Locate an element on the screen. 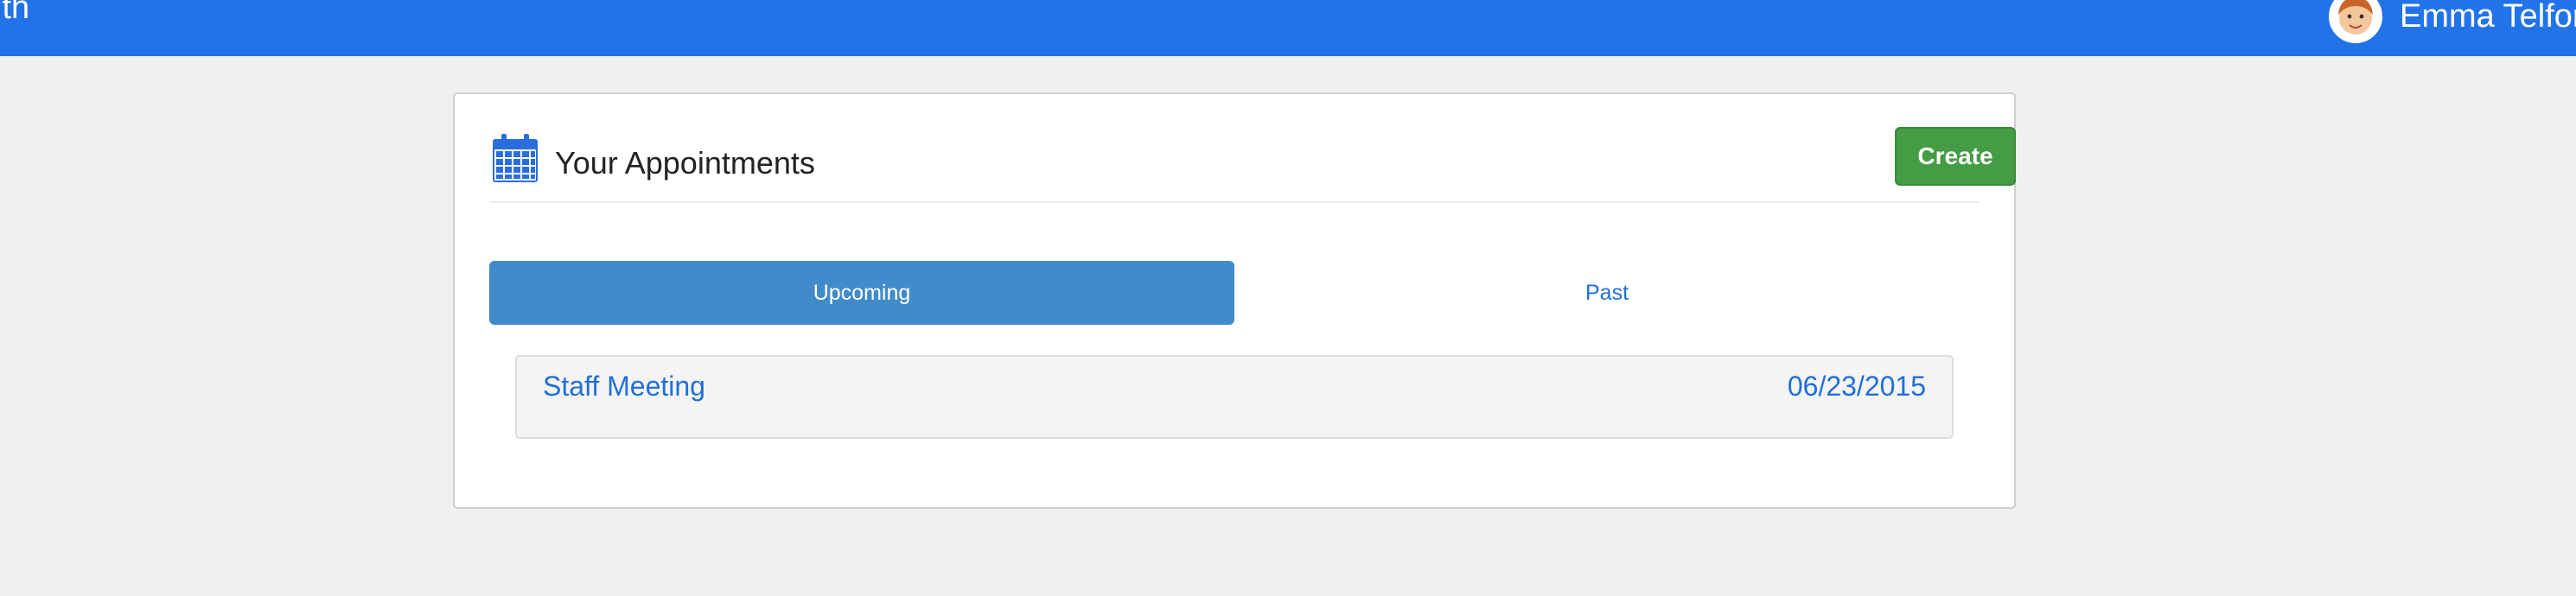 The width and height of the screenshot is (2576, 596). appointment-tabs: Upcoming Past is located at coordinates (1234, 293).